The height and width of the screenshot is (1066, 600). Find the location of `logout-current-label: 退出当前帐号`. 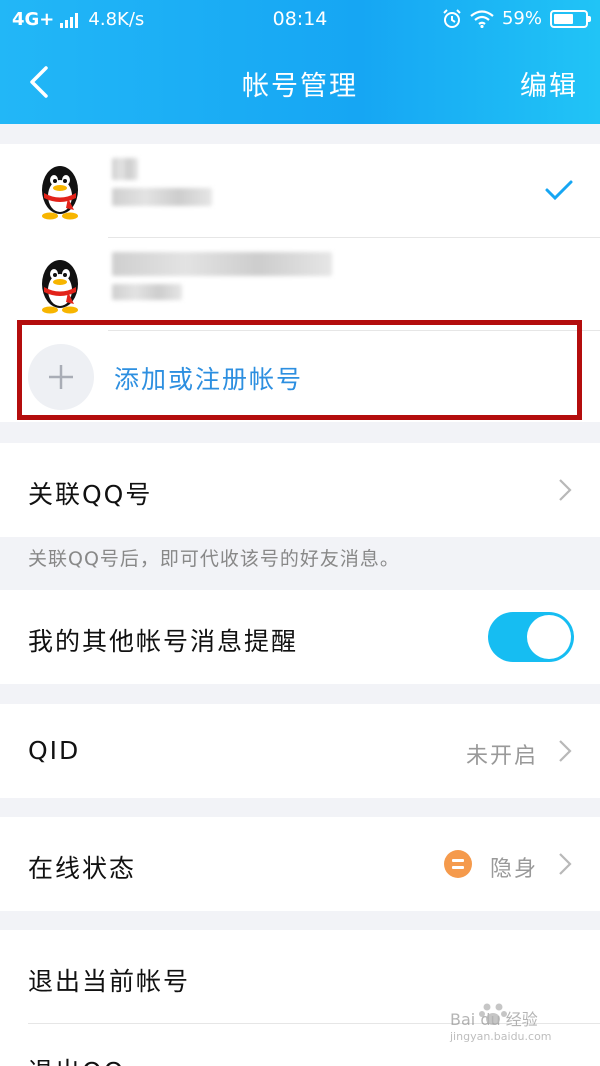

logout-current-label: 退出当前帐号 is located at coordinates (109, 981).